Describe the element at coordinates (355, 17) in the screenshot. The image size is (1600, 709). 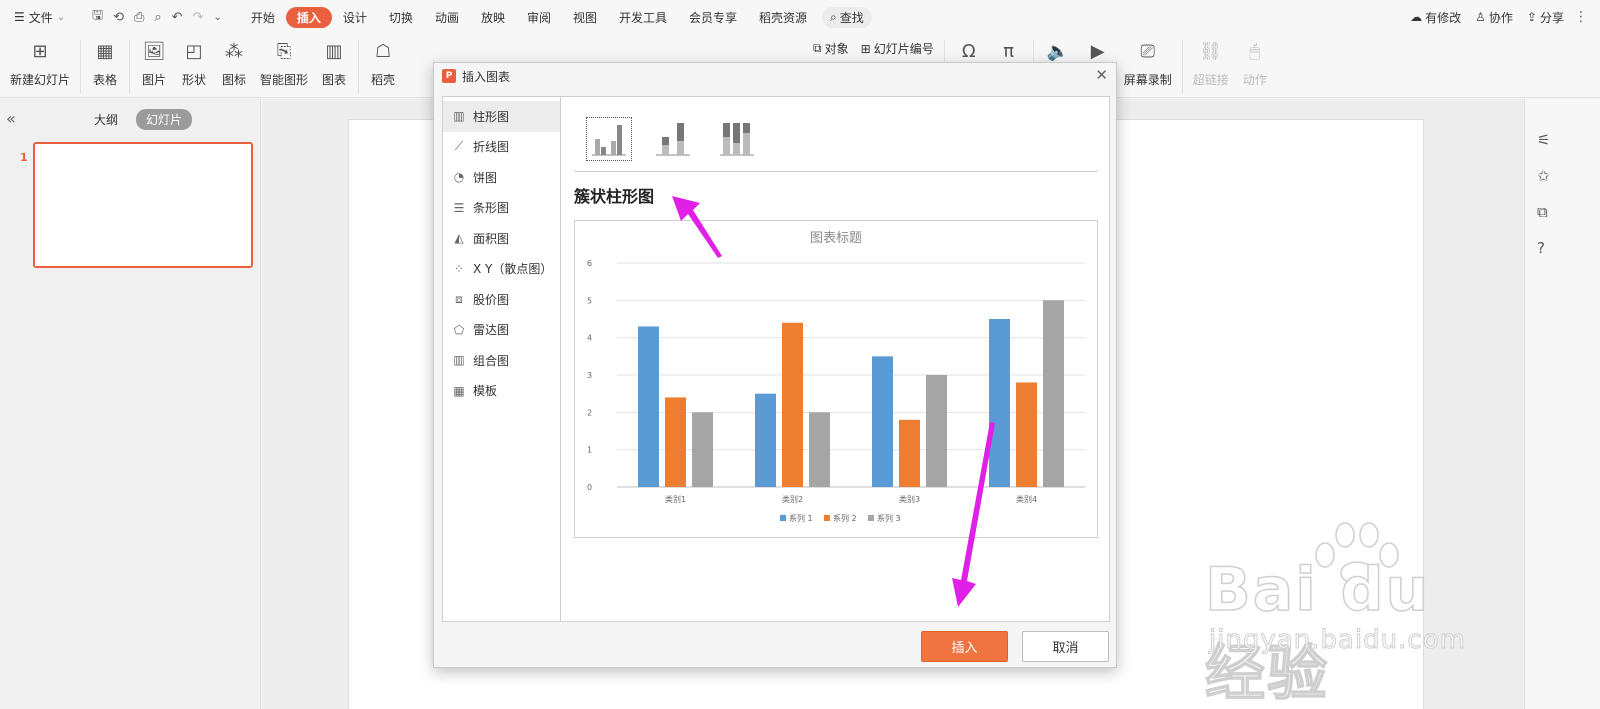
I see `tab-design: 设计` at that location.